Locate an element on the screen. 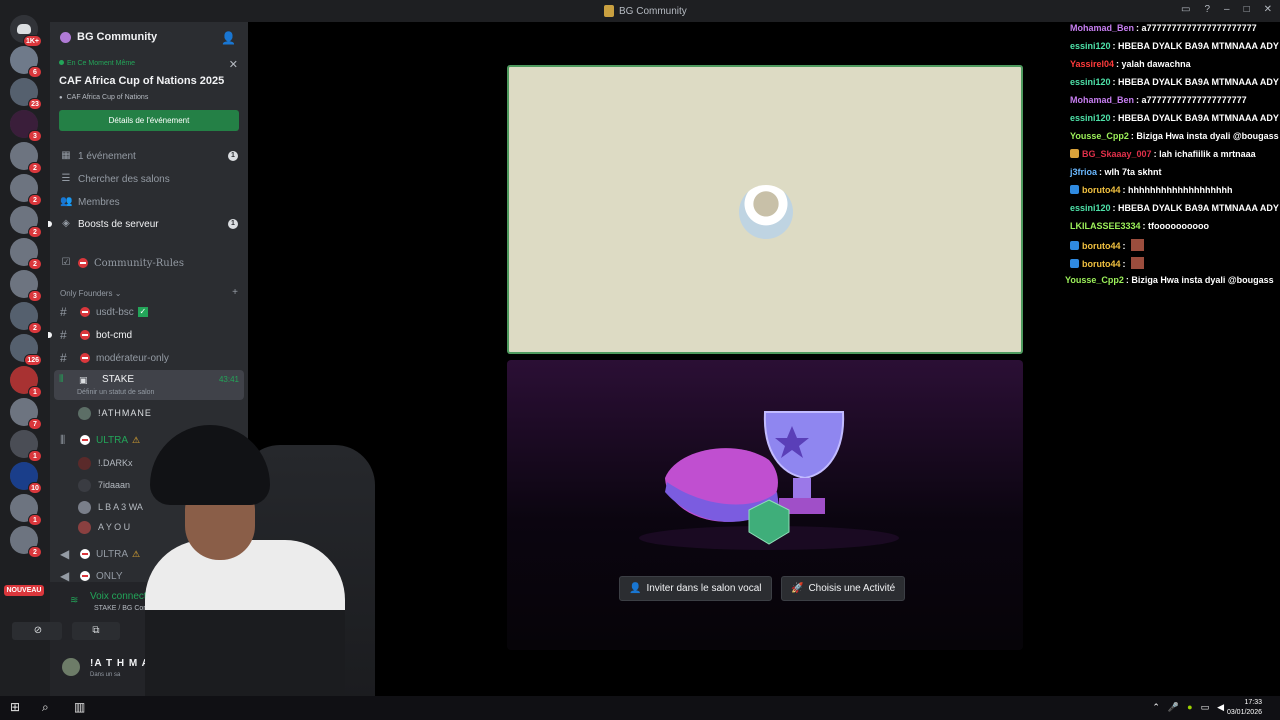 The image size is (1280, 720). app-tray-icon: ● is located at coordinates (1189, 707).